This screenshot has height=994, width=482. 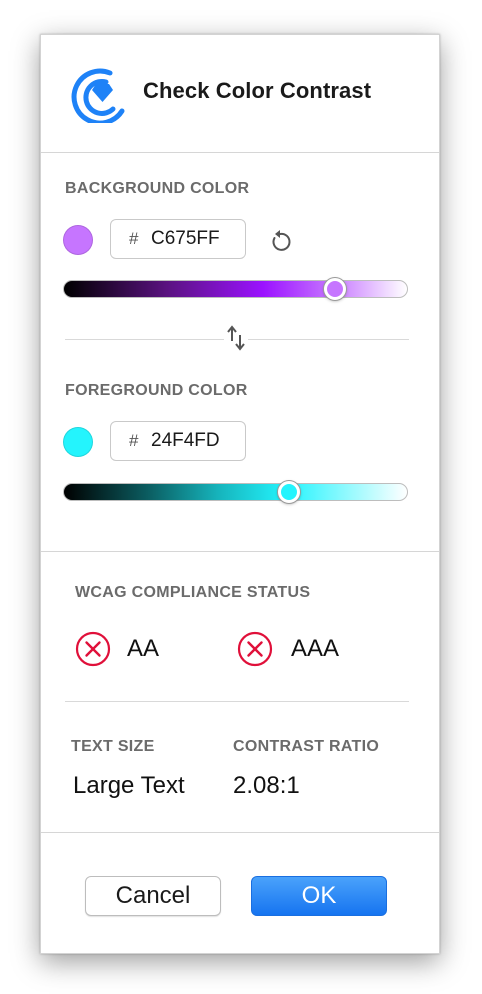 I want to click on text-size-value: Large Text, so click(x=129, y=785).